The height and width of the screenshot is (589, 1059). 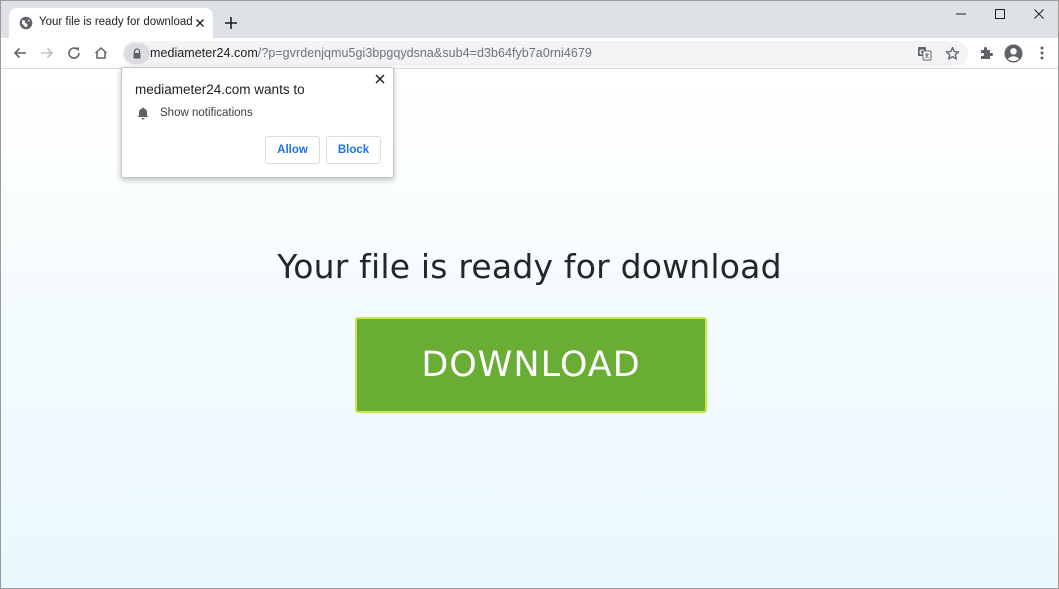 What do you see at coordinates (986, 53) in the screenshot?
I see `puzzle-icon` at bounding box center [986, 53].